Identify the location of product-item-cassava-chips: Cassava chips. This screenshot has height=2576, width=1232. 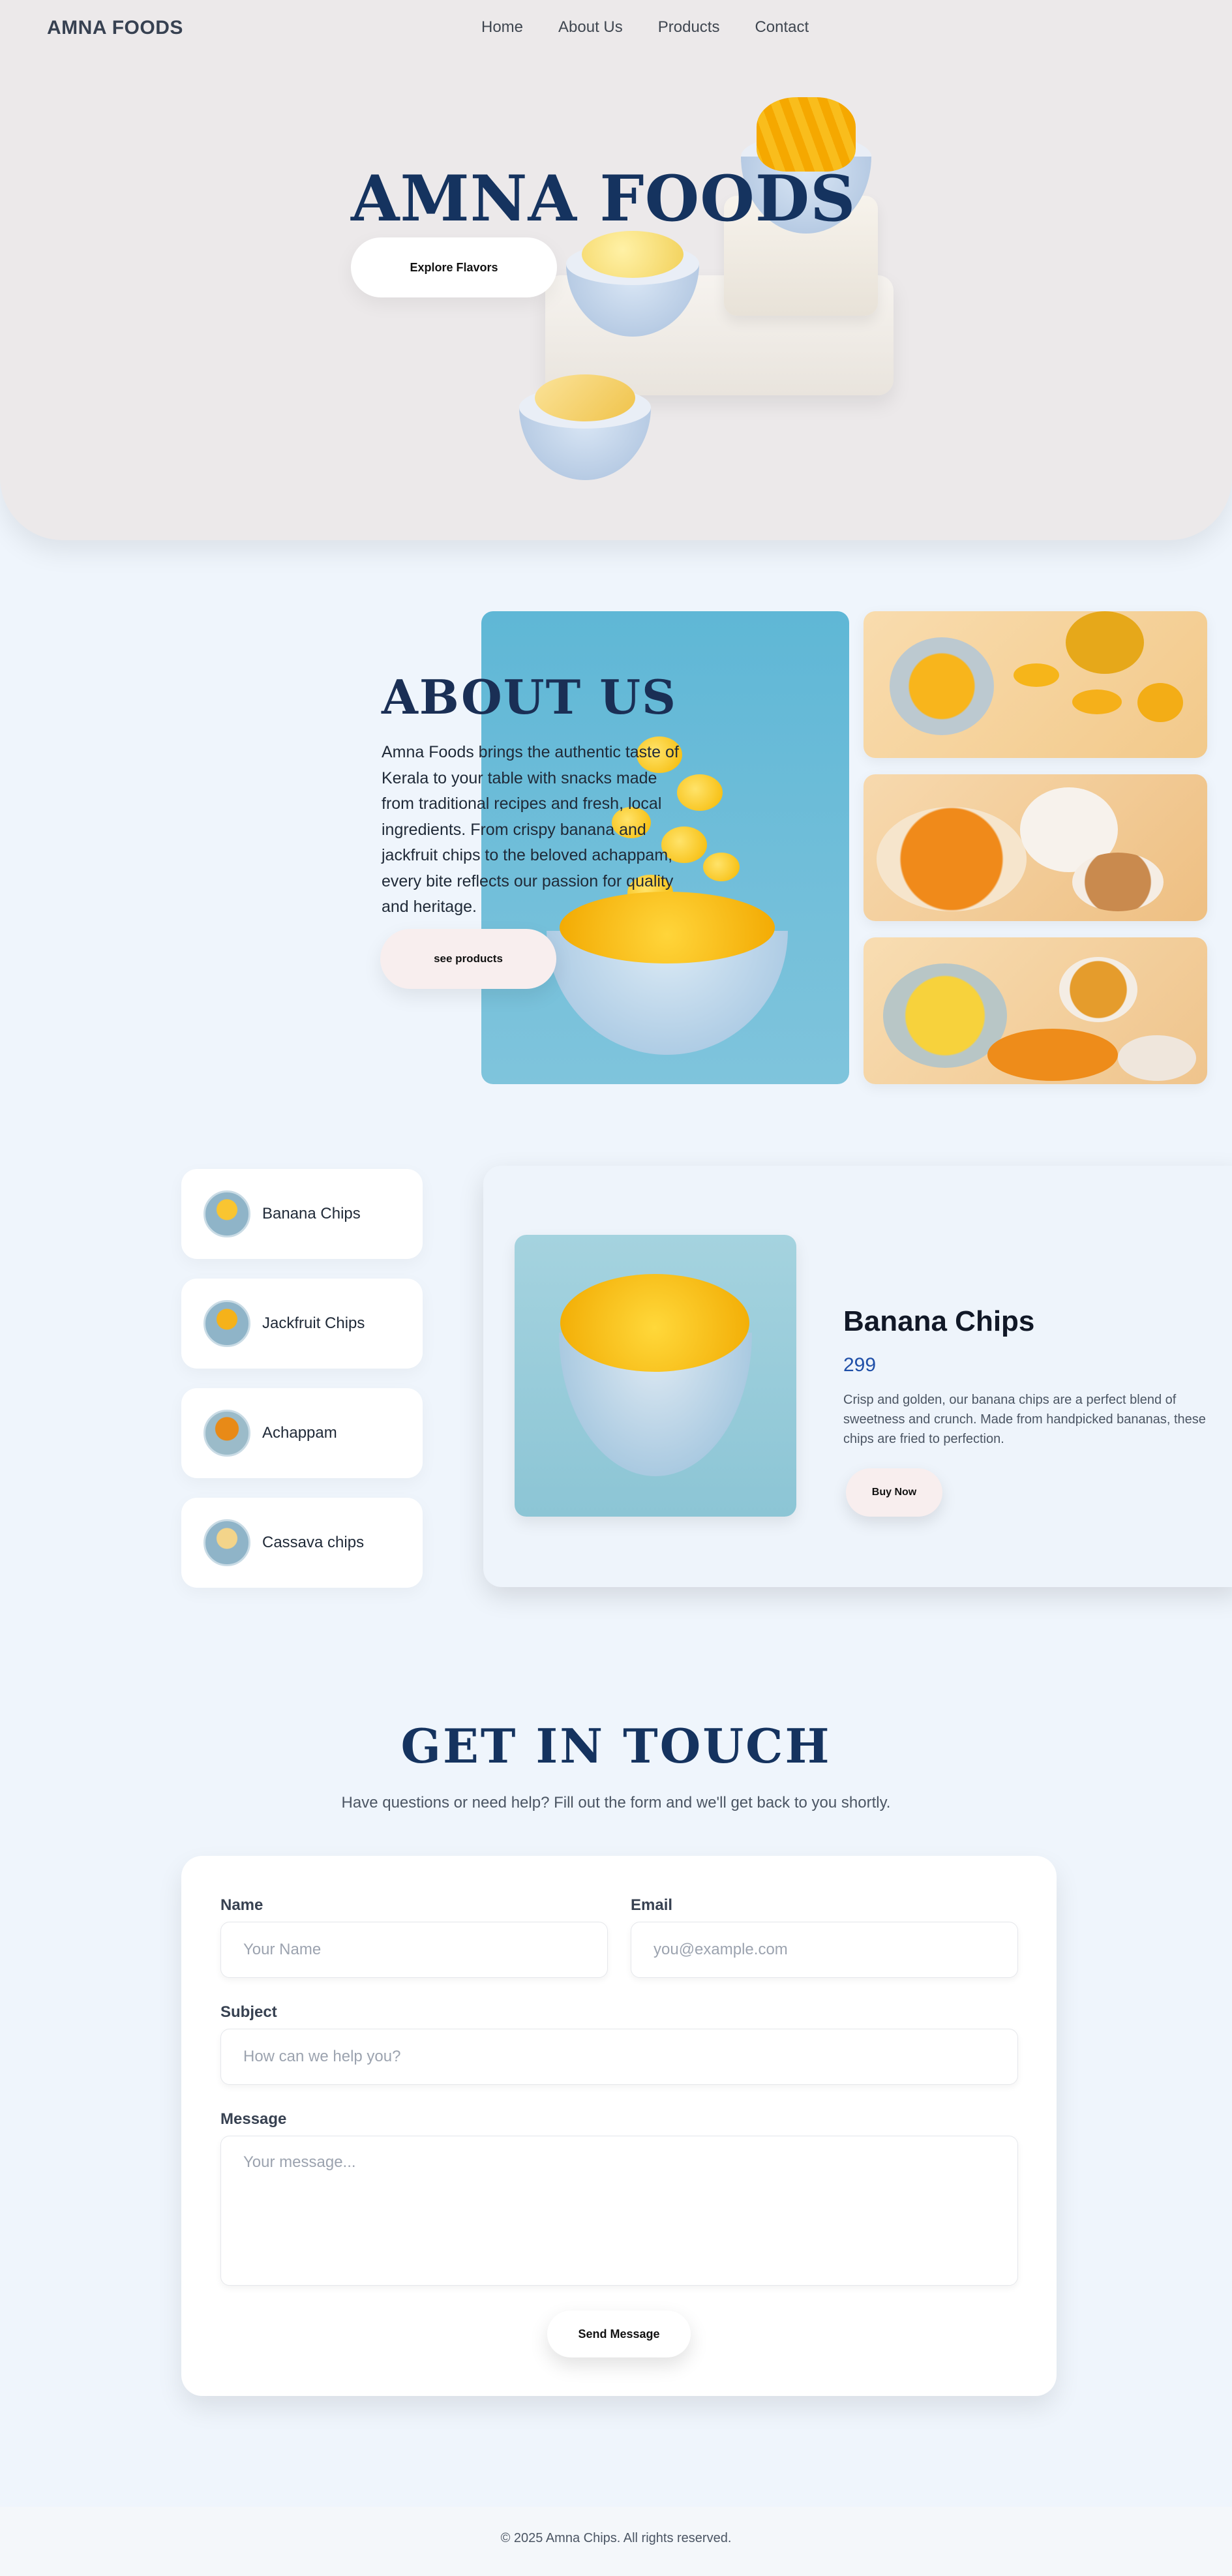
(302, 1543).